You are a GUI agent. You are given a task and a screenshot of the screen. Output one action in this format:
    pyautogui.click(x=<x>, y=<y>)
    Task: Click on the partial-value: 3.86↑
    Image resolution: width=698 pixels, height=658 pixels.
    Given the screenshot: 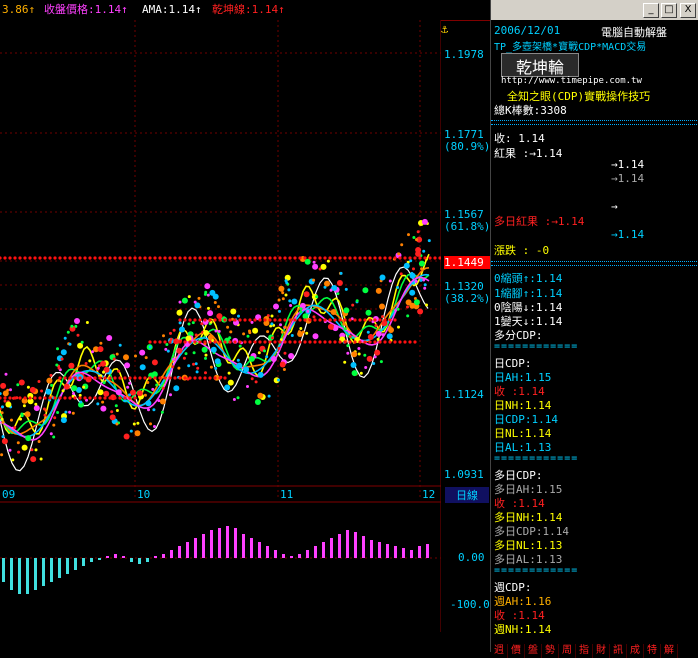 What is the action you would take?
    pyautogui.click(x=19, y=9)
    